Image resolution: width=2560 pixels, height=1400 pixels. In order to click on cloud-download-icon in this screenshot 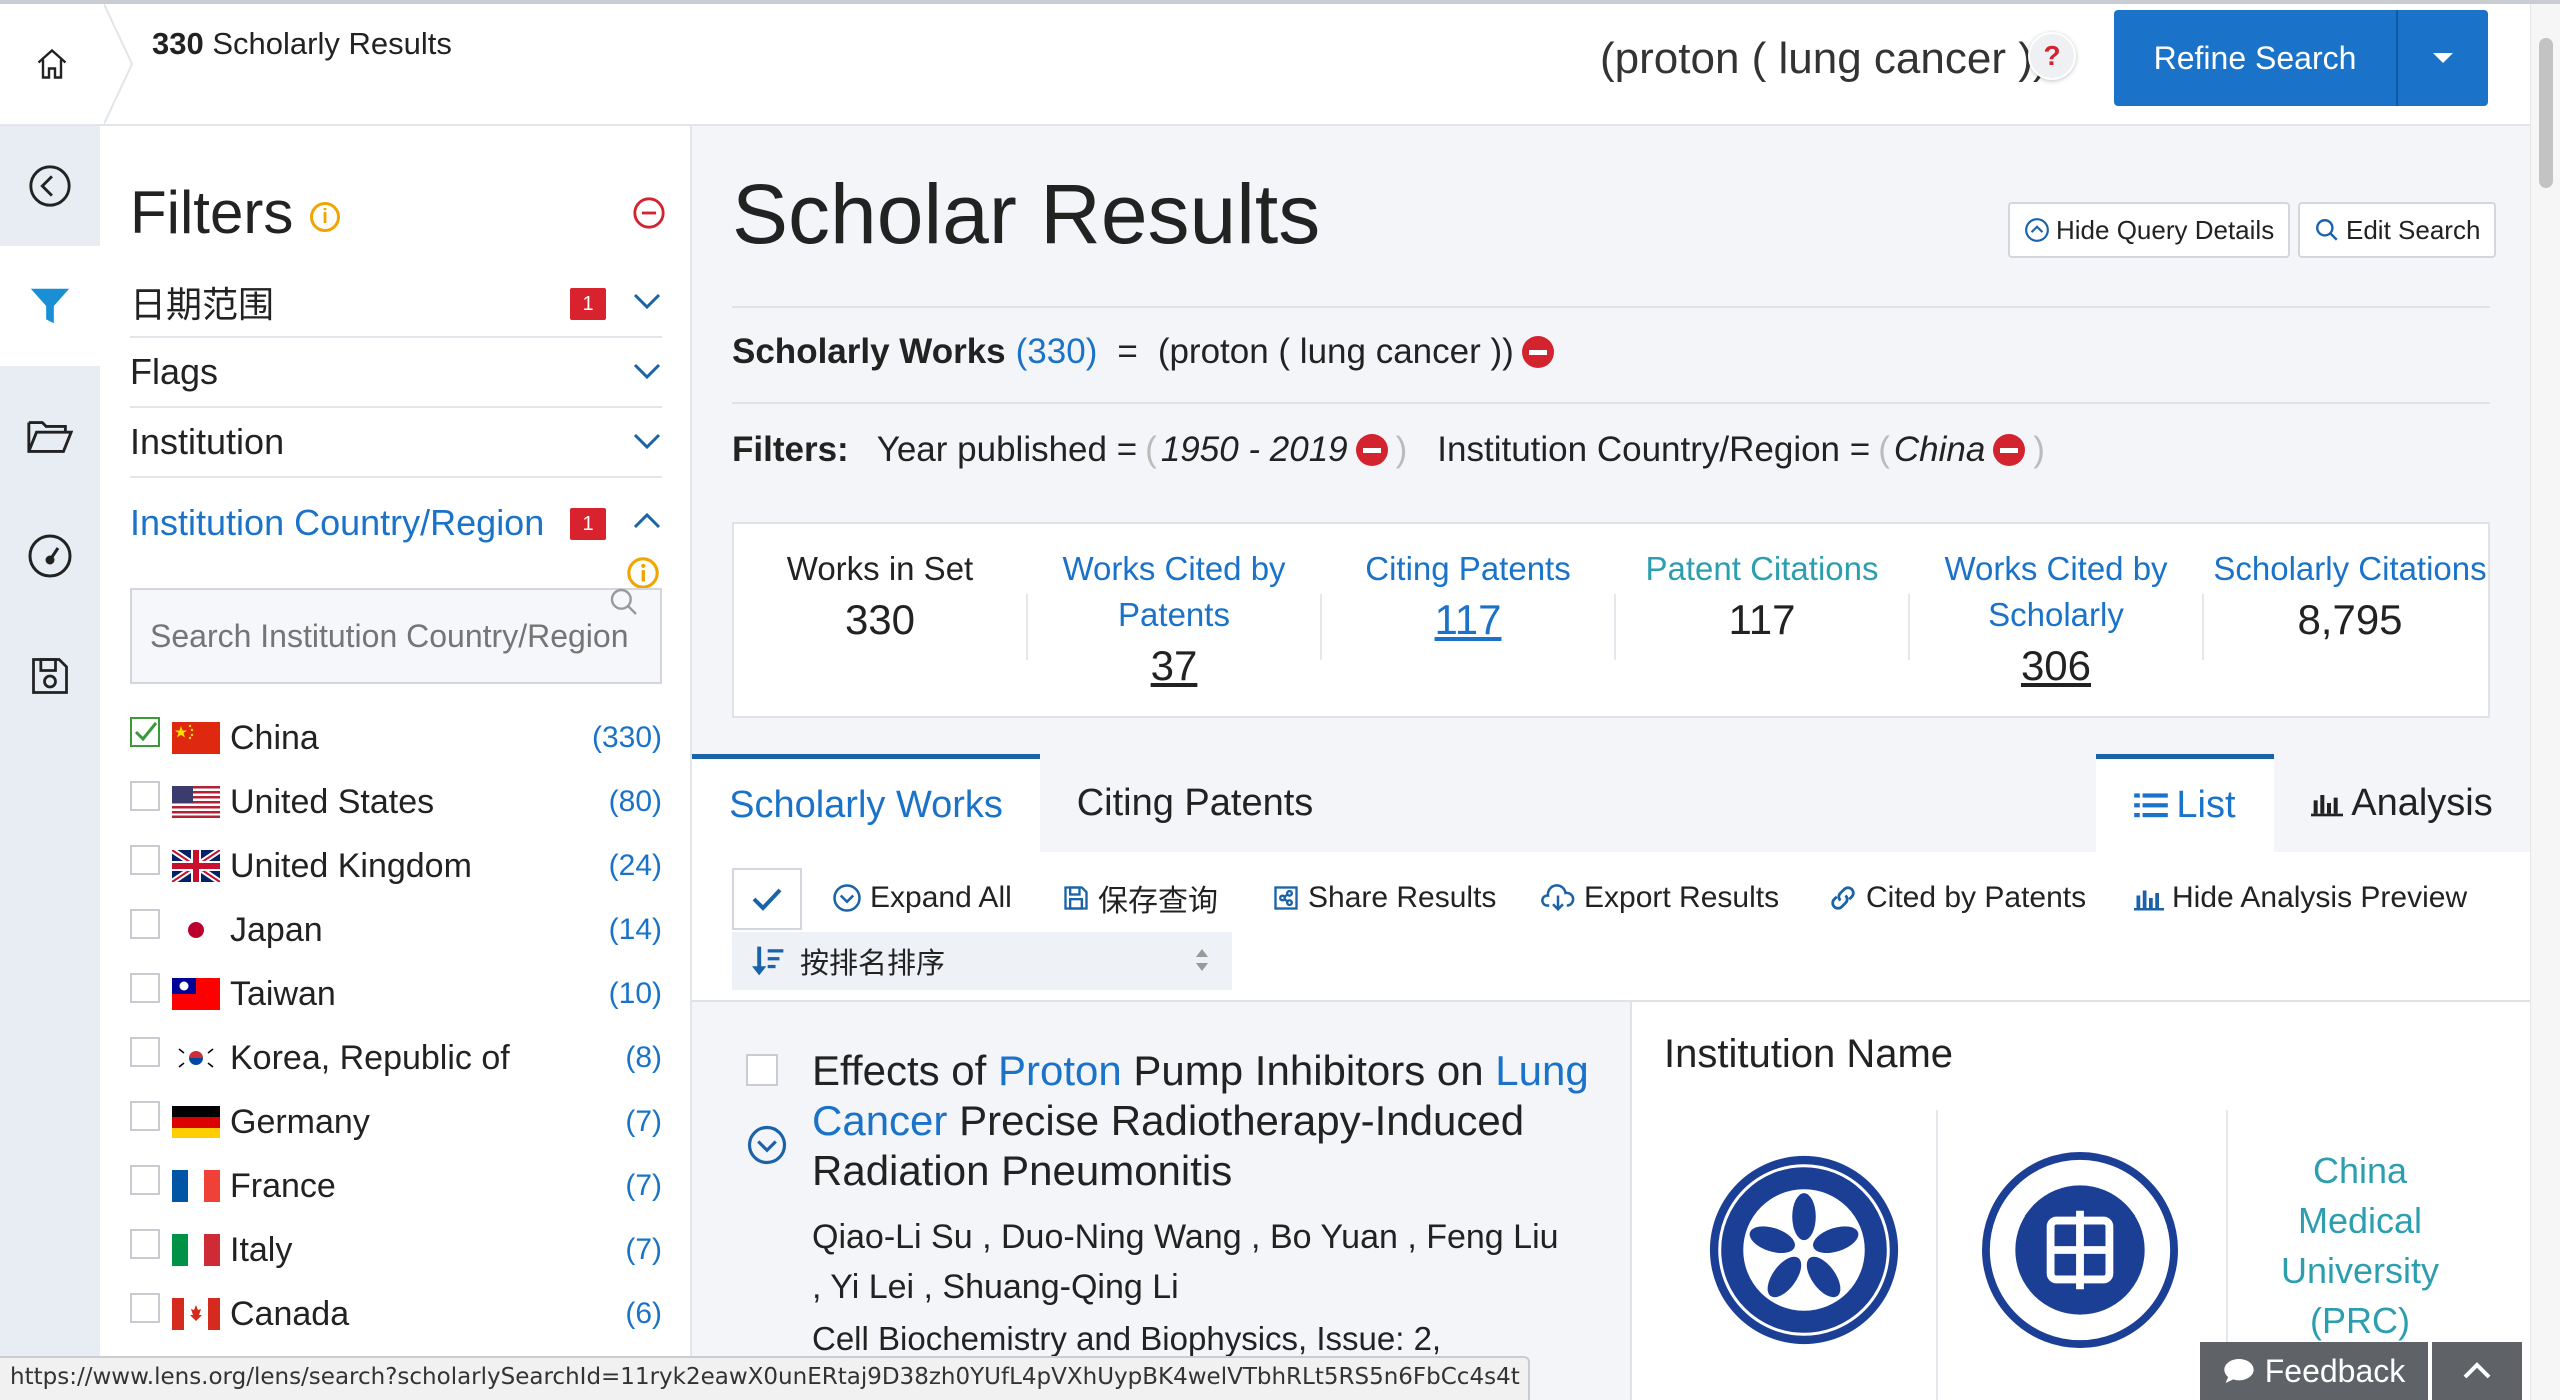, I will do `click(1558, 898)`.